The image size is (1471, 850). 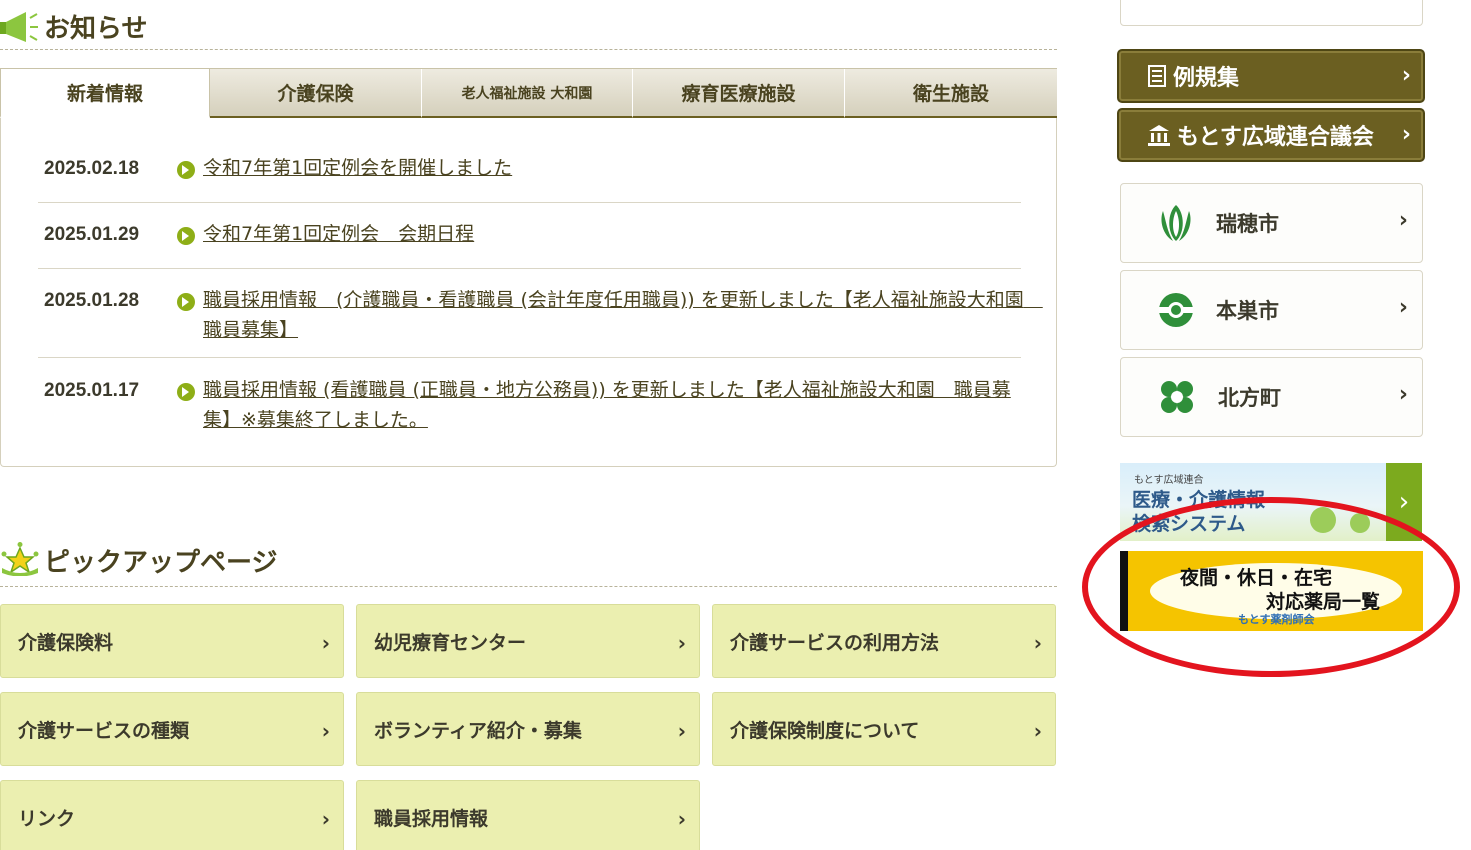 I want to click on banner-org-label: もとす広域連合, so click(x=1169, y=480).